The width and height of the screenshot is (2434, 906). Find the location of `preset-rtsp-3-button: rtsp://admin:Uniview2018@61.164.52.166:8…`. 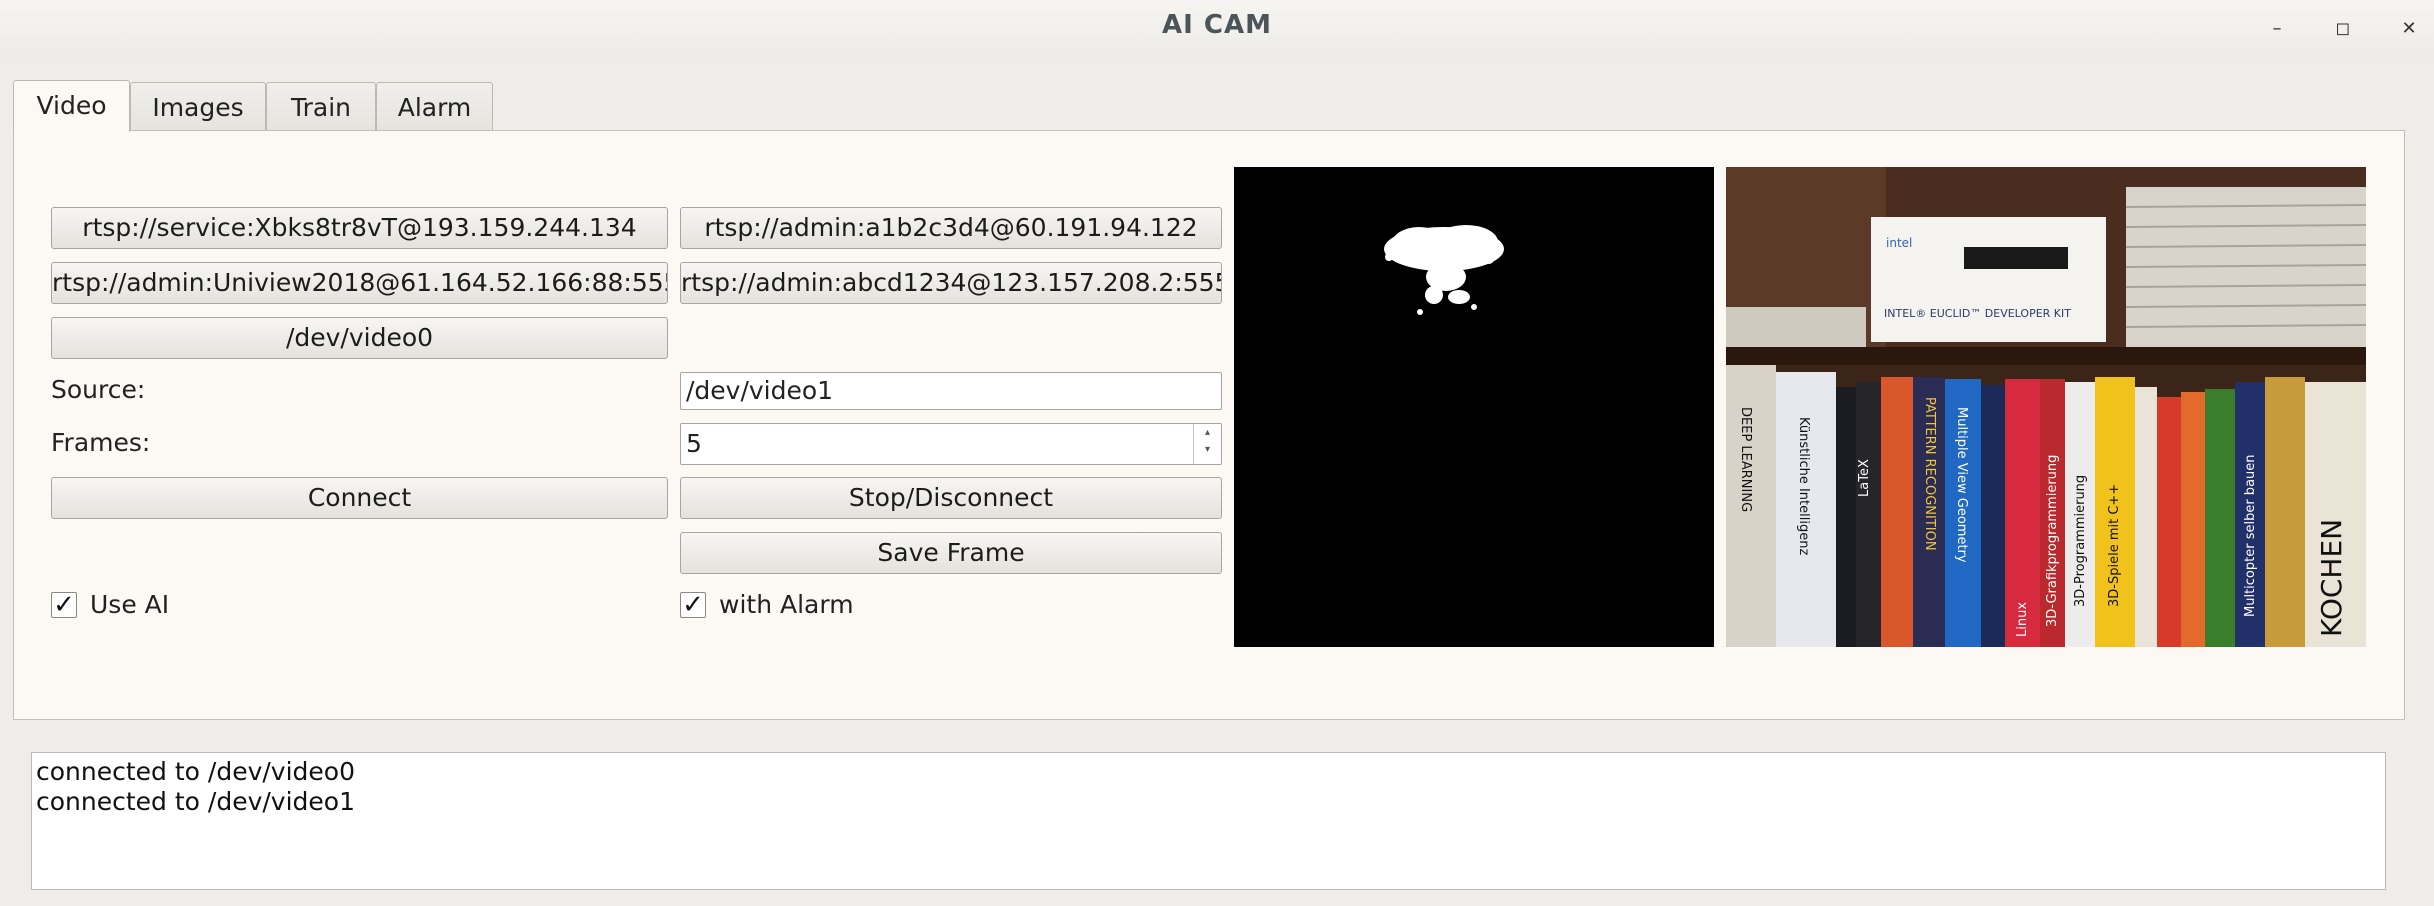

preset-rtsp-3-button: rtsp://admin:Uniview2018@61.164.52.166:8… is located at coordinates (359, 283).